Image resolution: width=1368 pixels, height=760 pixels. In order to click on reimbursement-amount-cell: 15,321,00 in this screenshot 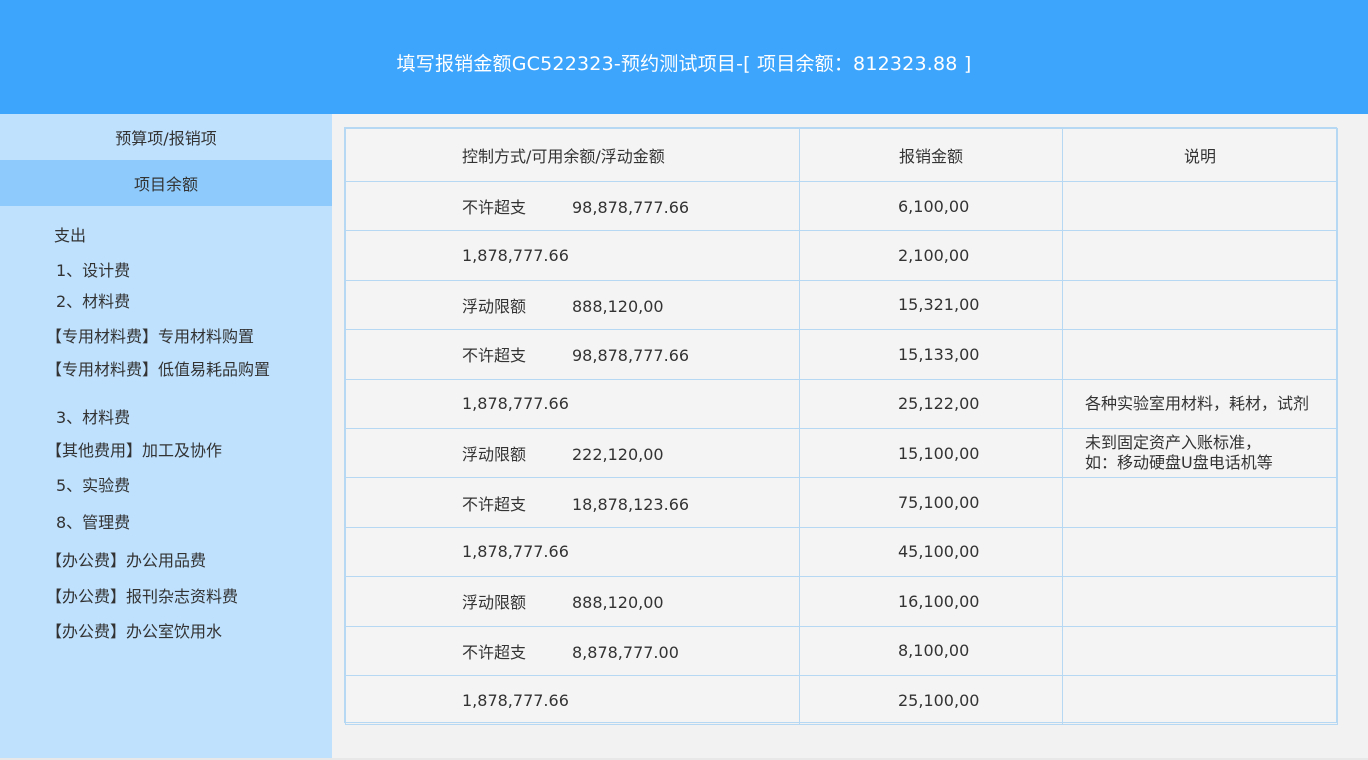, I will do `click(931, 305)`.